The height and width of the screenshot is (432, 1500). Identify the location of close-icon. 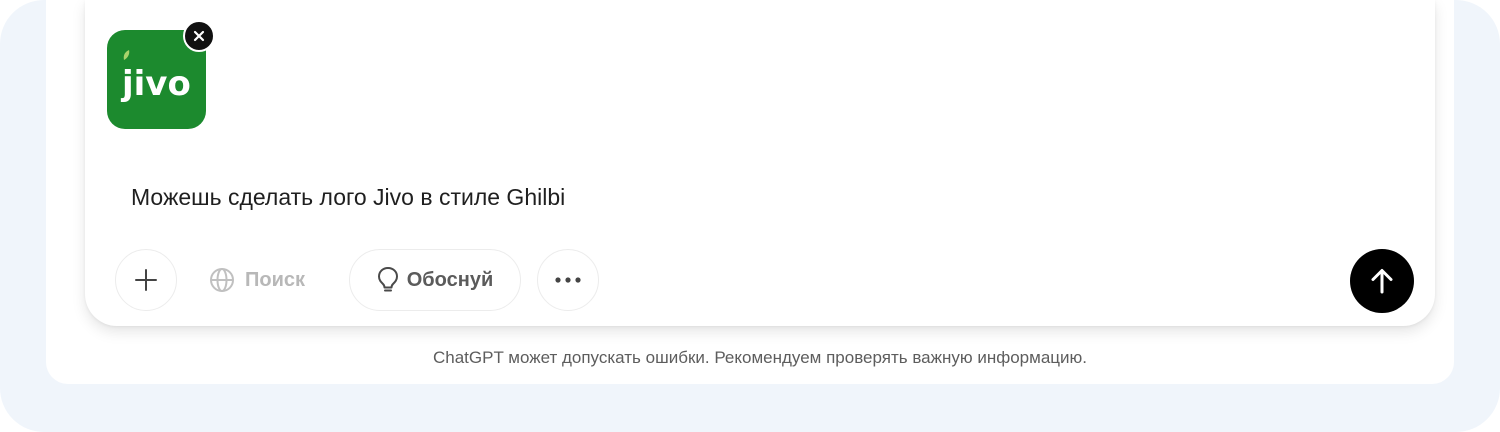
(199, 36).